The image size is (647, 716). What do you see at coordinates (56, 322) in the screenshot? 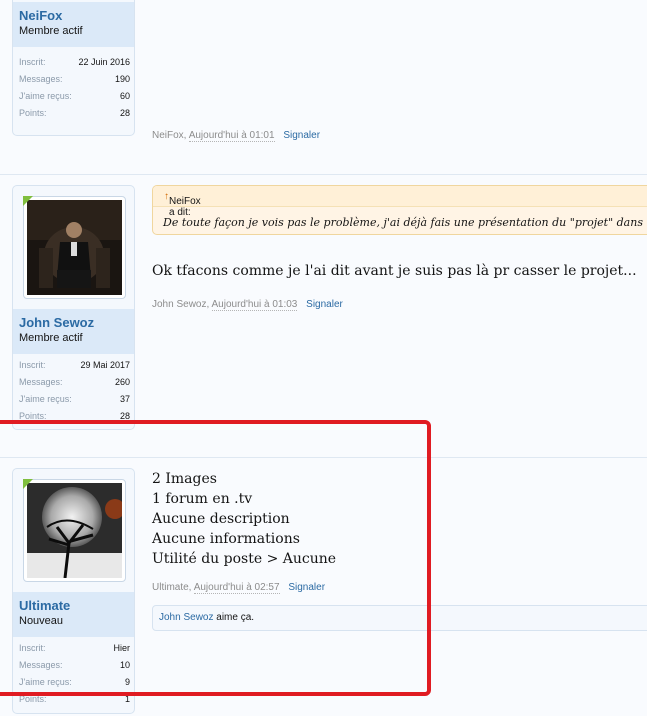
I see `username-link: John Sewoz` at bounding box center [56, 322].